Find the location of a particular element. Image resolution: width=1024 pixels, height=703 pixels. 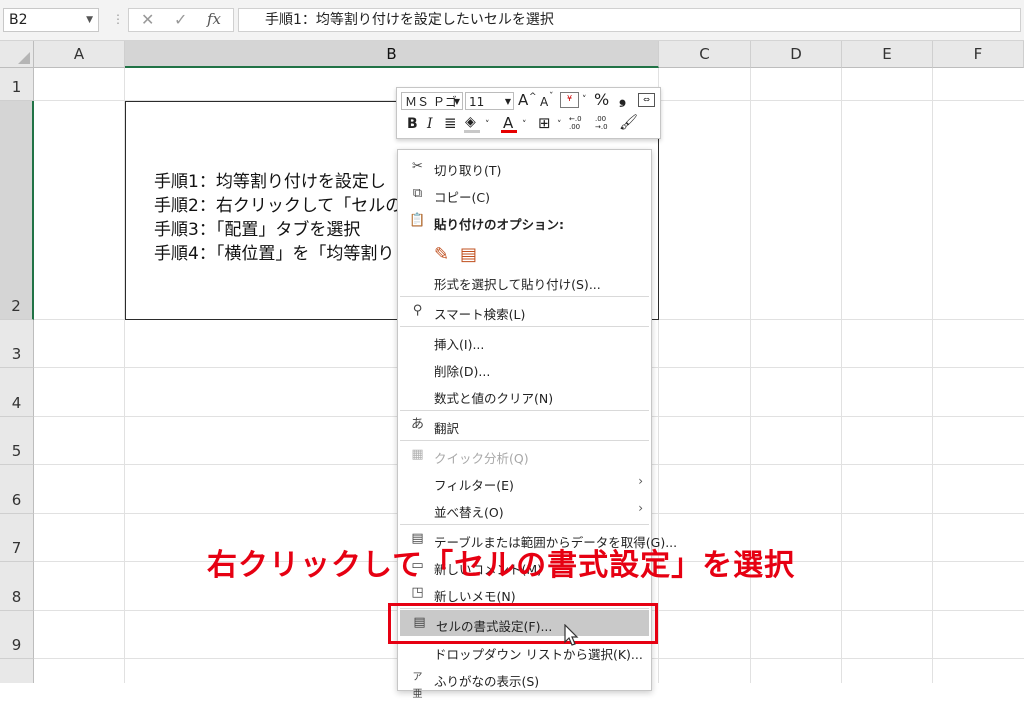

font-name-box: ＭＳ Ｐゴ ▼ is located at coordinates (432, 101).